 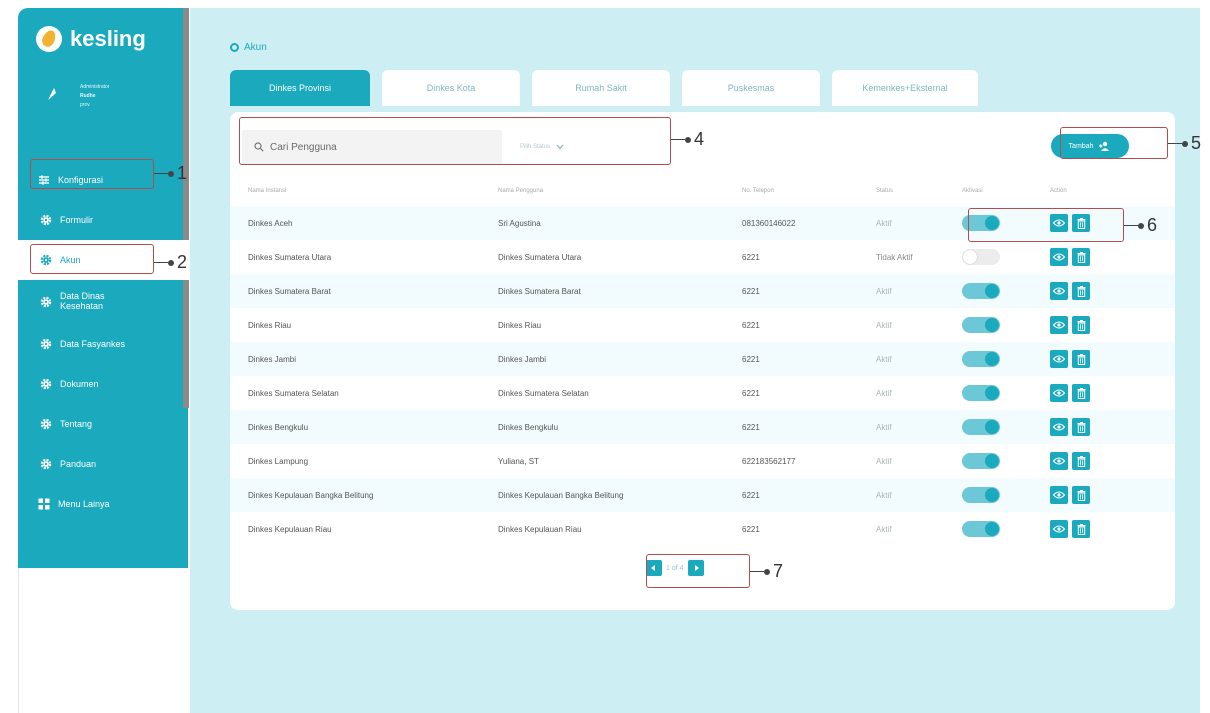 What do you see at coordinates (84, 504) in the screenshot?
I see `sidebar-item-label: Menu Lainya` at bounding box center [84, 504].